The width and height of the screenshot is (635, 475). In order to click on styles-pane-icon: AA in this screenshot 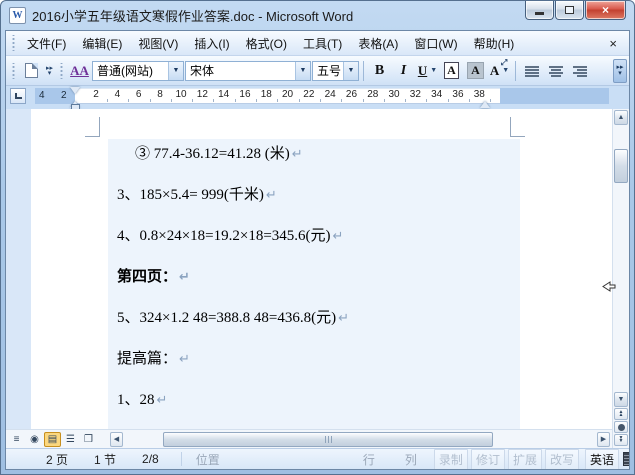, I will do `click(79, 70)`.